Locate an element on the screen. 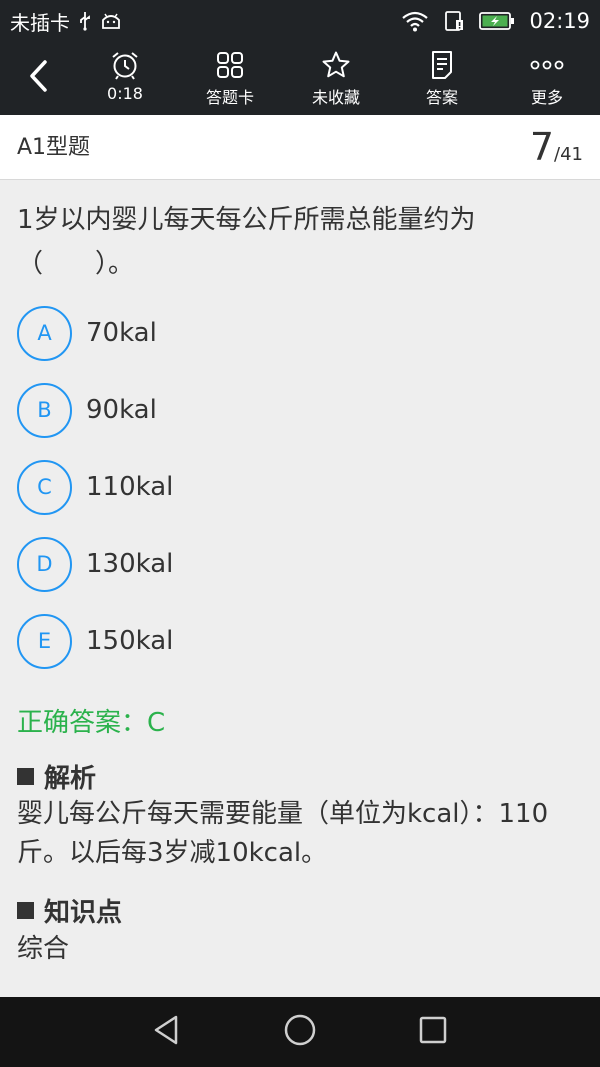 The image size is (600, 1067). option-e: E 150kal is located at coordinates (95, 641).